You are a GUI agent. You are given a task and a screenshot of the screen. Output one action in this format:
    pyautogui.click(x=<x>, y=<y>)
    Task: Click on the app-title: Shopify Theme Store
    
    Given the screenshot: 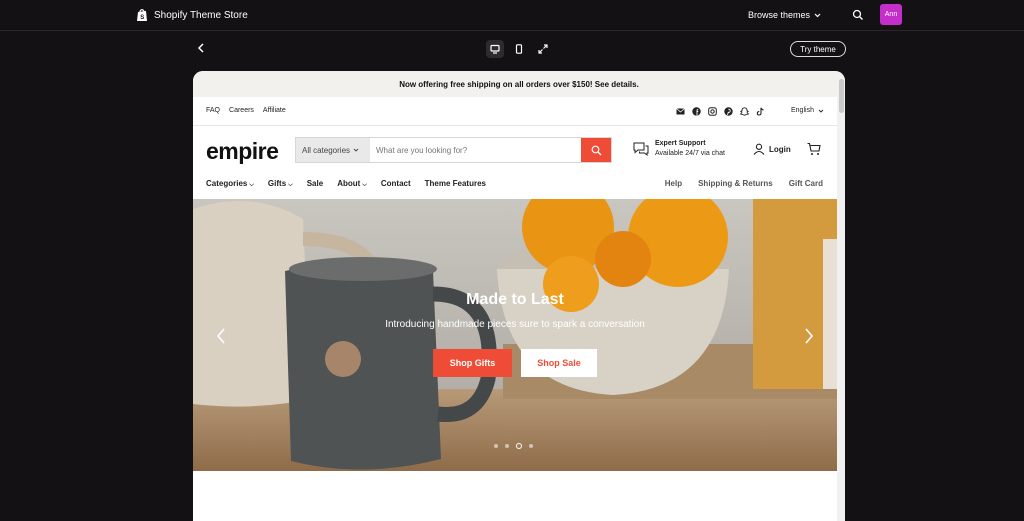 What is the action you would take?
    pyautogui.click(x=201, y=15)
    